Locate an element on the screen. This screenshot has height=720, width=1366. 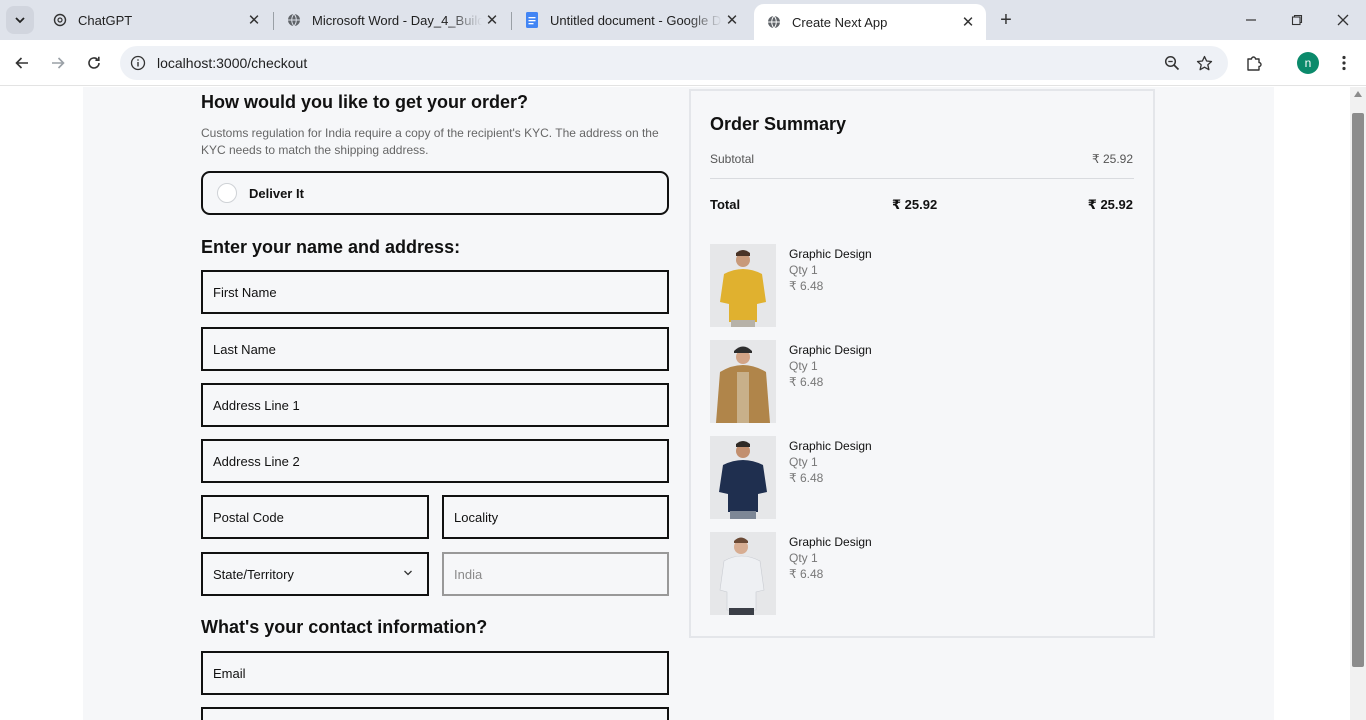
delivery-heading: How would you like to get your order? is located at coordinates (365, 102).